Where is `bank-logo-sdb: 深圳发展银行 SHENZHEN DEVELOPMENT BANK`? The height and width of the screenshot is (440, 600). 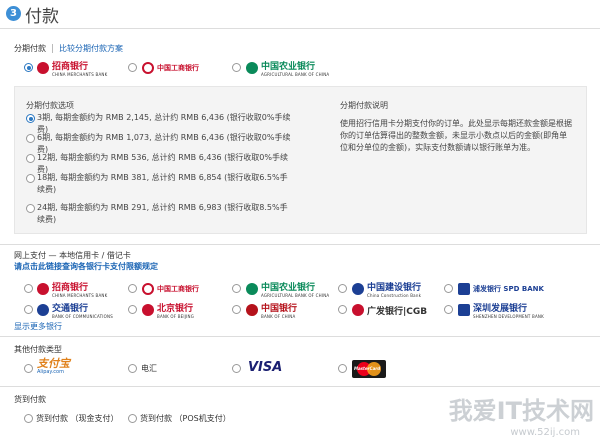
bank-logo-sdb: 深圳发展银行 SHENZHEN DEVELOPMENT BANK is located at coordinates (501, 311).